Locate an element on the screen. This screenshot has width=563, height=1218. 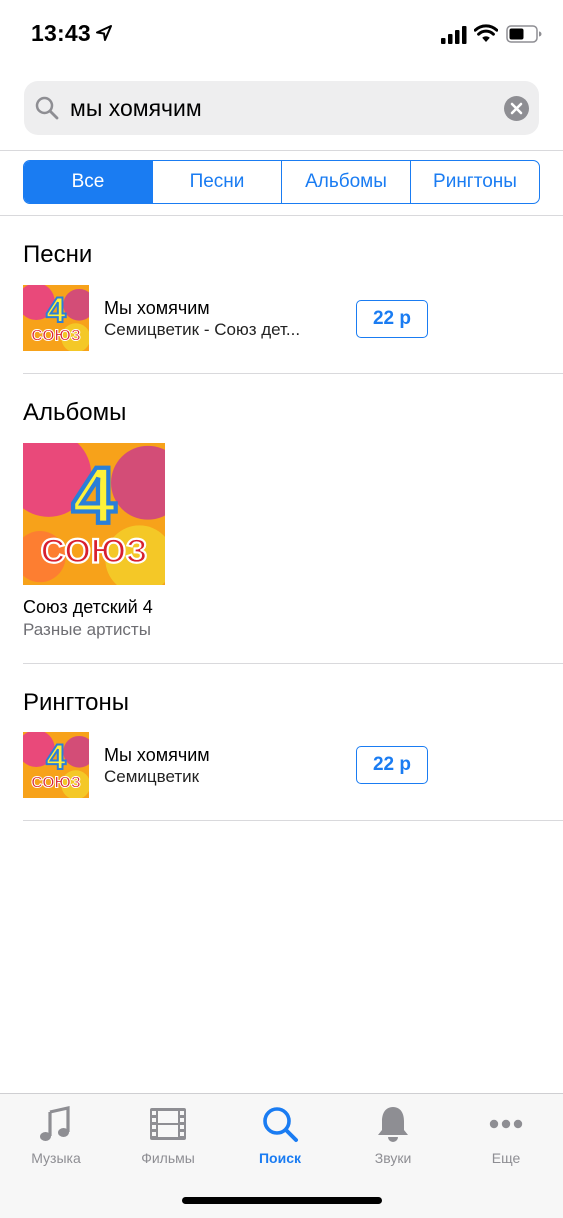
home-indicator is located at coordinates (282, 1200).